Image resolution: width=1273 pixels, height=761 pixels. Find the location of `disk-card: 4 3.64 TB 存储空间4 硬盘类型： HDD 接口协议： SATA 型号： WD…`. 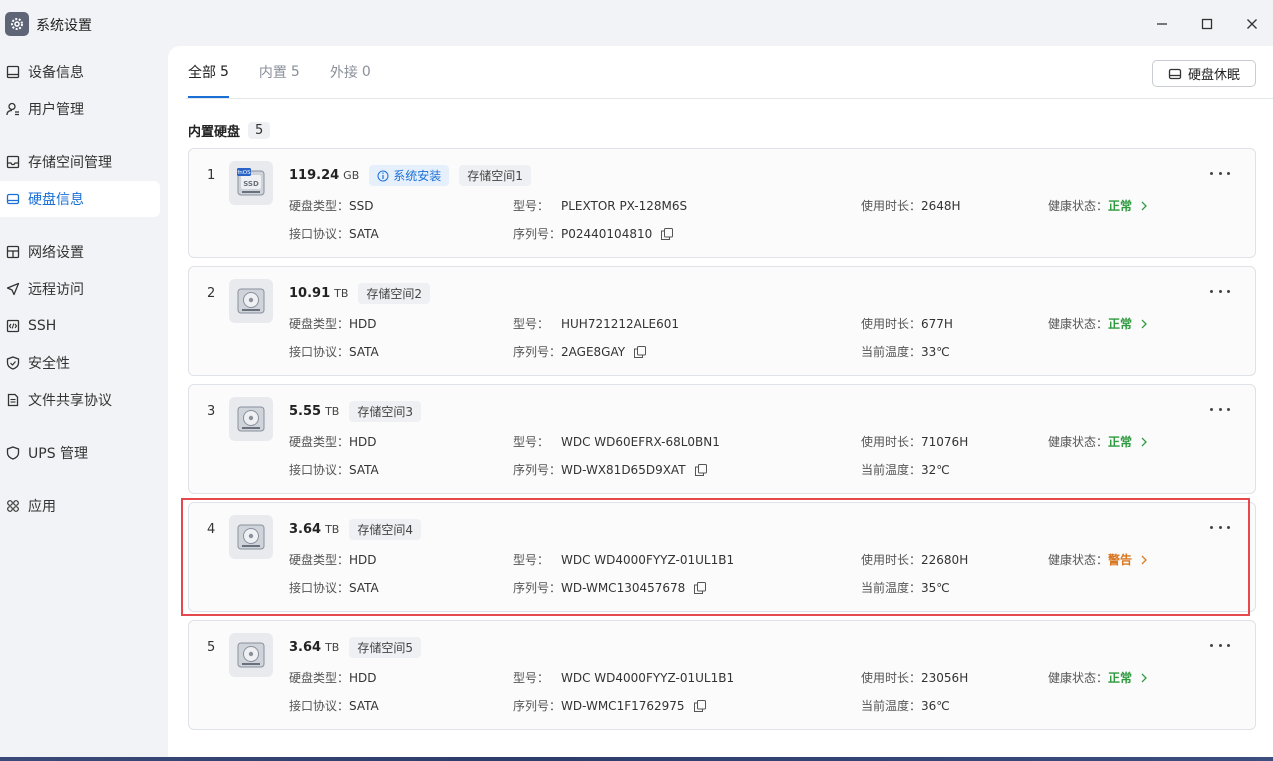

disk-card: 4 3.64 TB 存储空间4 硬盘类型： HDD 接口协议： SATA 型号： WD… is located at coordinates (722, 557).